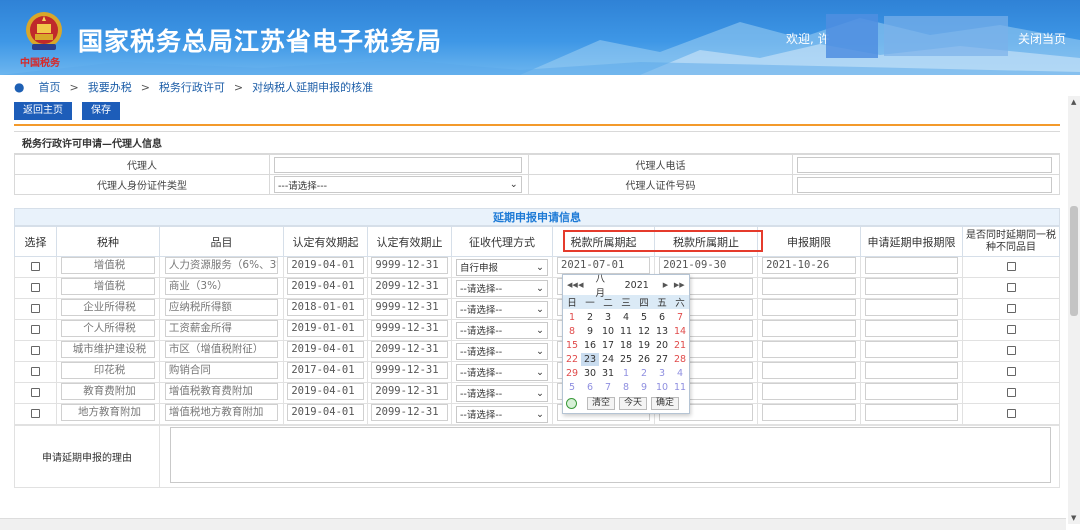 Image resolution: width=1080 pixels, height=530 pixels. I want to click on id-no-input, so click(925, 184).